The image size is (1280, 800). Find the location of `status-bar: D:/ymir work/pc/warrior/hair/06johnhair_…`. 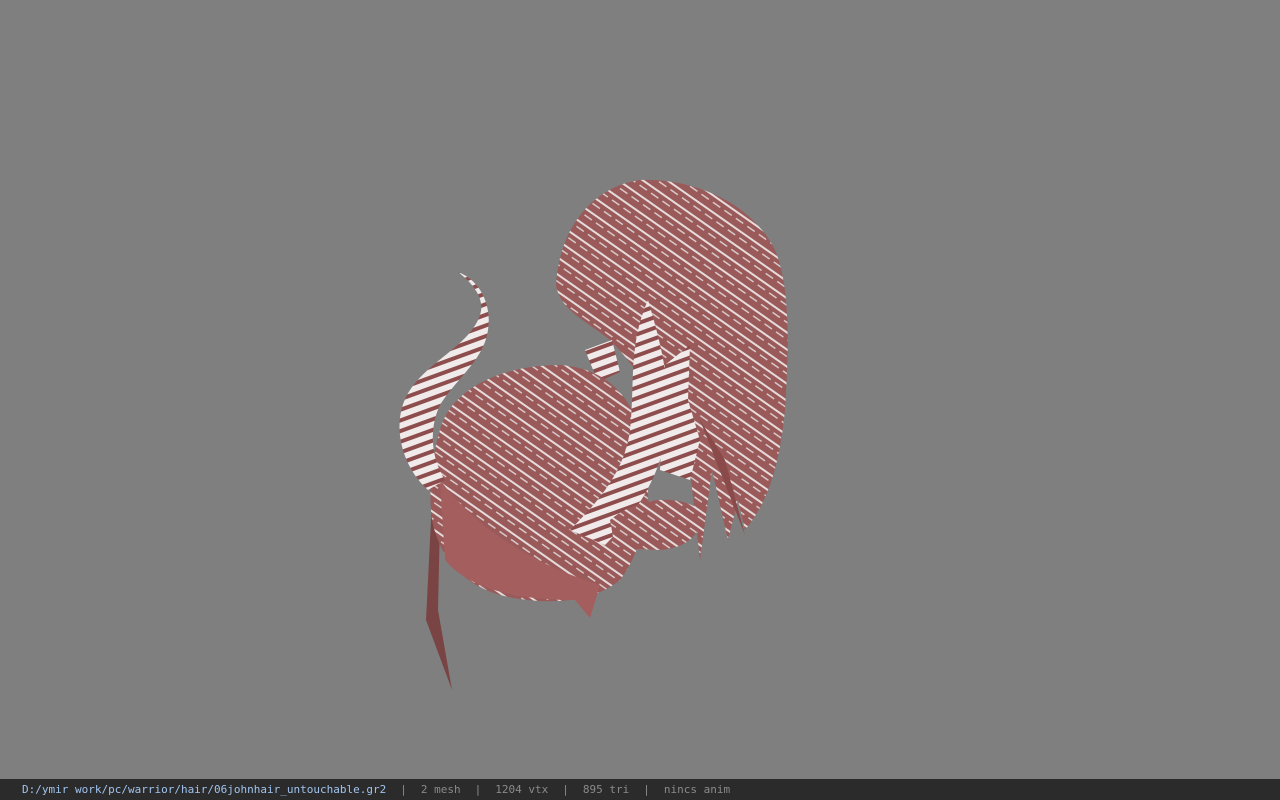

status-bar: D:/ymir work/pc/warrior/hair/06johnhair_… is located at coordinates (640, 789).